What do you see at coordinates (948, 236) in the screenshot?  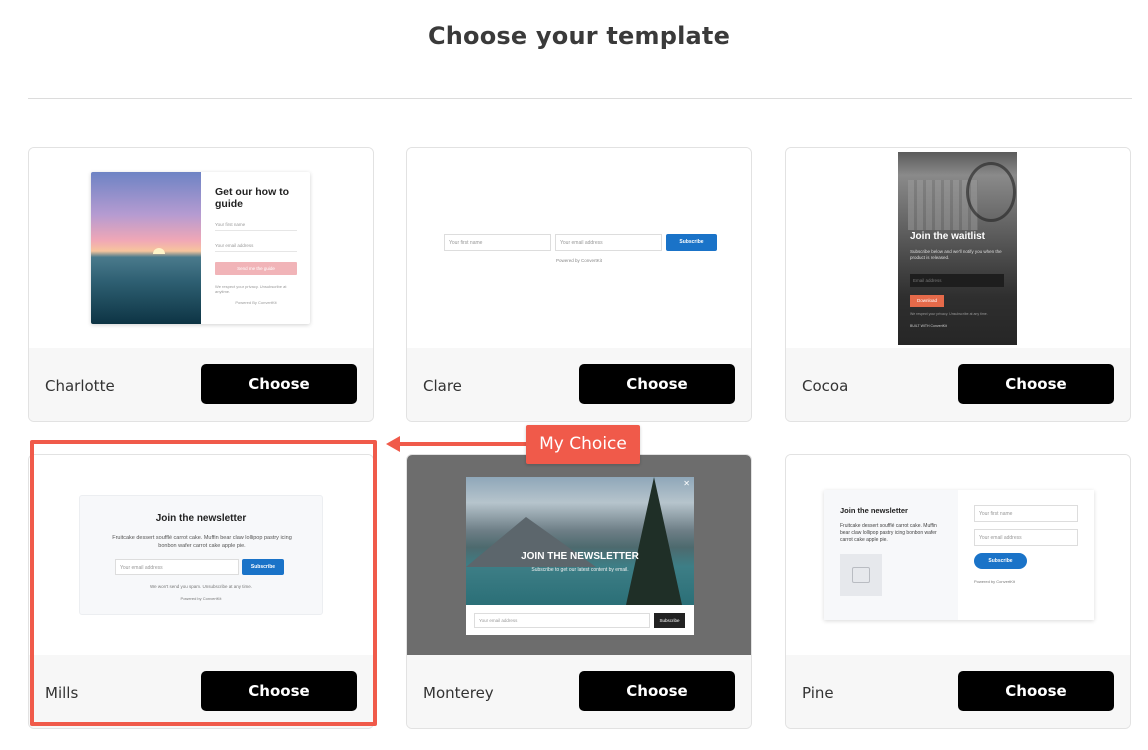 I see `preview-heading: Join the waitlist` at bounding box center [948, 236].